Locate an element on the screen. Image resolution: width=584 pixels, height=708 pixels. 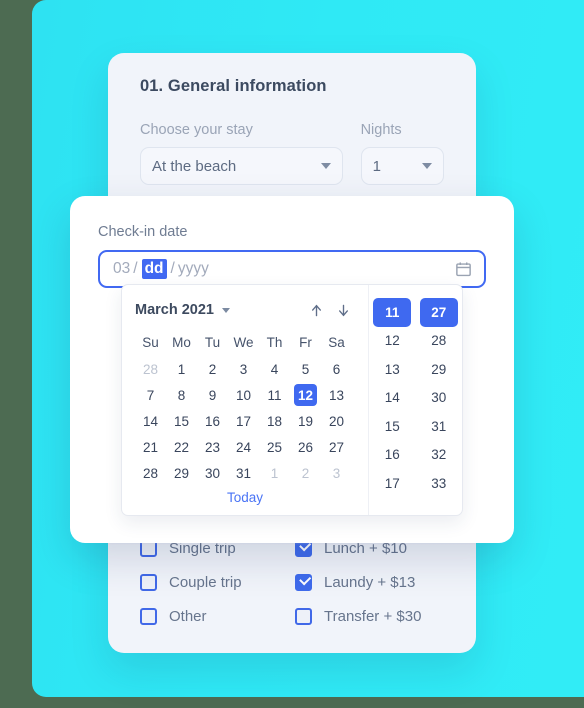
checkbox-label-transfer: Transfer + $30 is located at coordinates (373, 616).